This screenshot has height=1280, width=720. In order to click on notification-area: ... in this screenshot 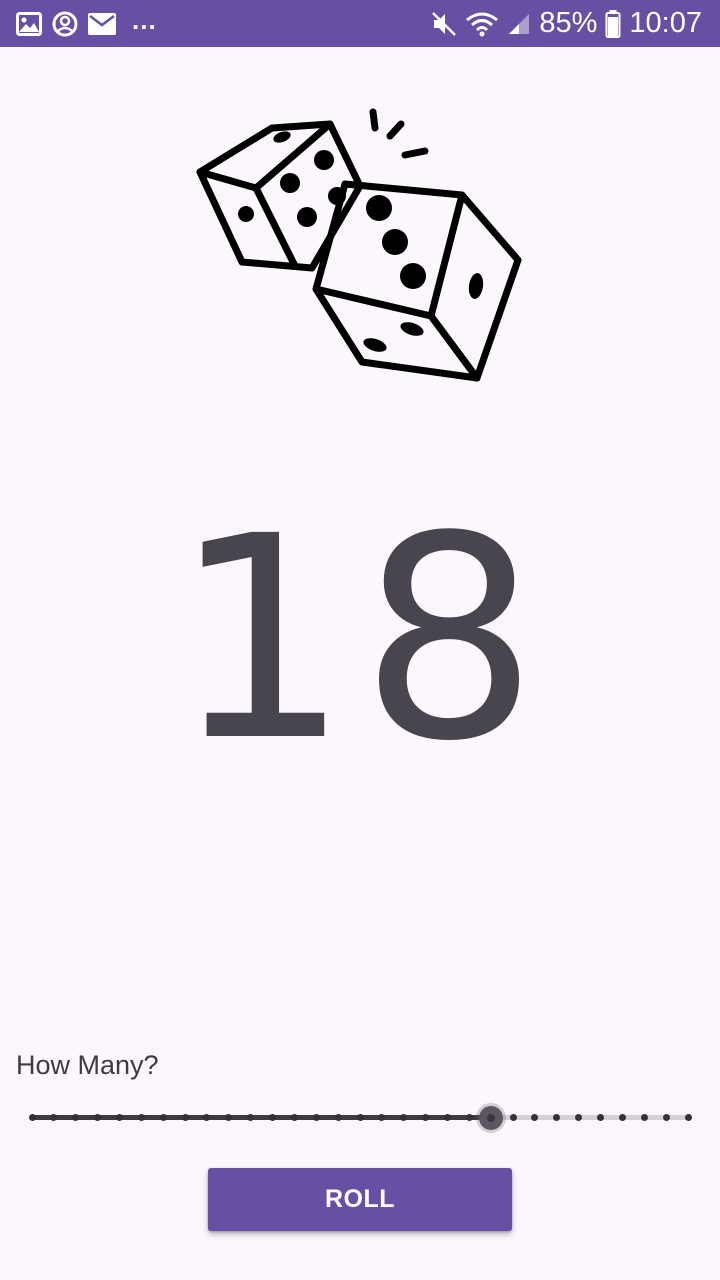, I will do `click(223, 22)`.